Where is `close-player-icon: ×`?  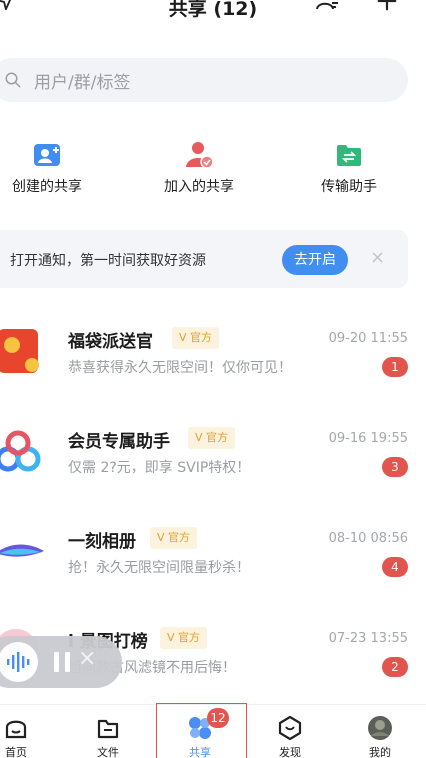 close-player-icon: × is located at coordinates (87, 658).